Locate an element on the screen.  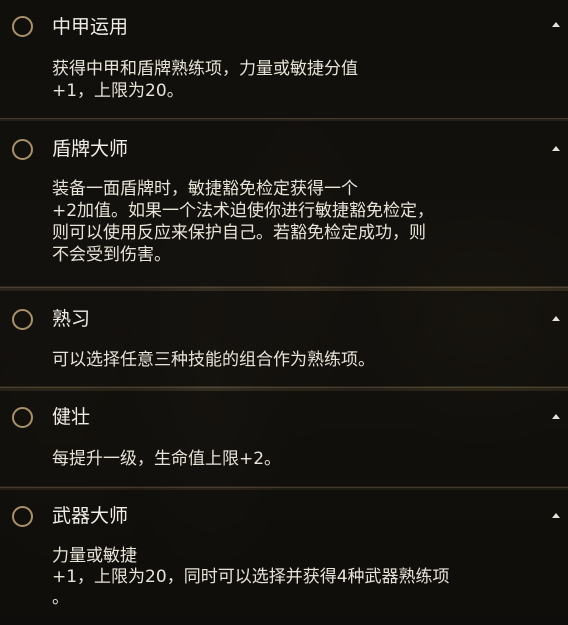
feat-description: 力量或敏捷 +1，上限为20，同时可以选择并获得4种武器熟练项 。 is located at coordinates (251, 577).